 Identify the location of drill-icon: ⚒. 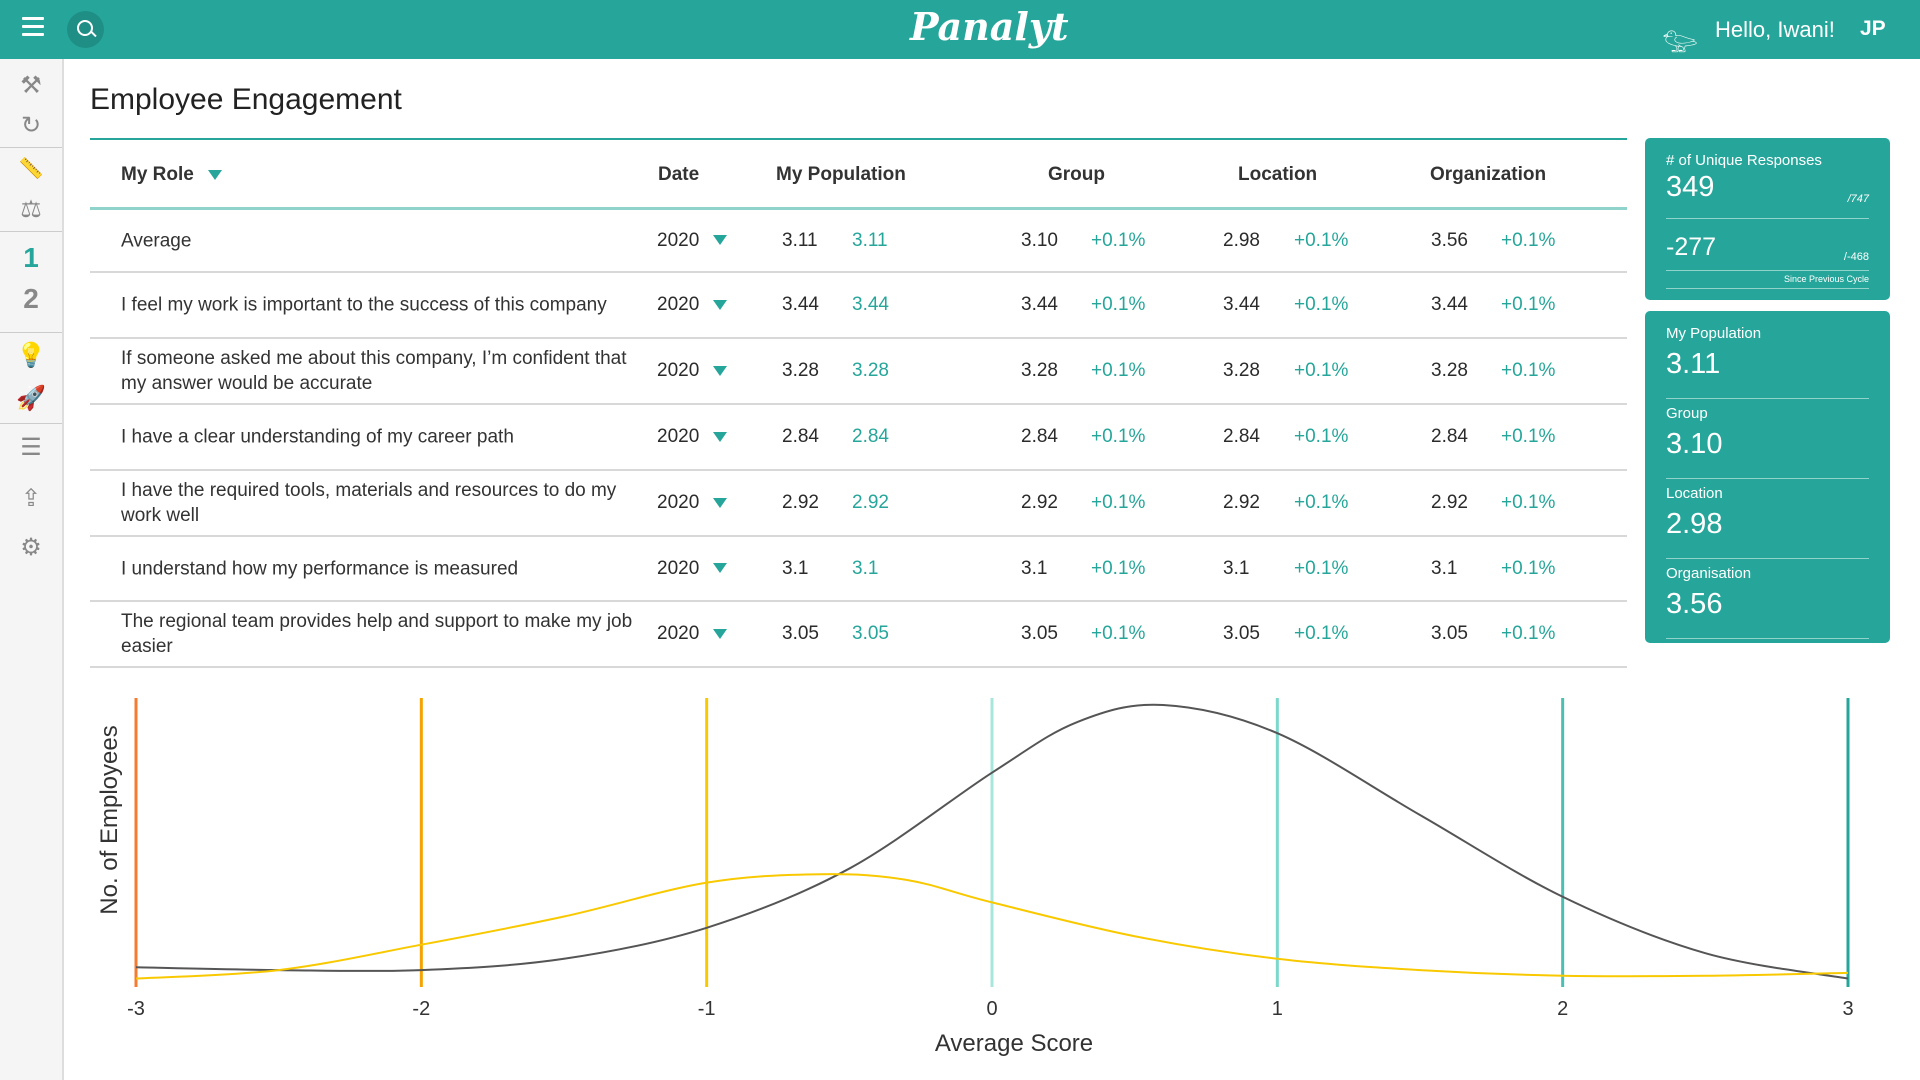
(31, 85).